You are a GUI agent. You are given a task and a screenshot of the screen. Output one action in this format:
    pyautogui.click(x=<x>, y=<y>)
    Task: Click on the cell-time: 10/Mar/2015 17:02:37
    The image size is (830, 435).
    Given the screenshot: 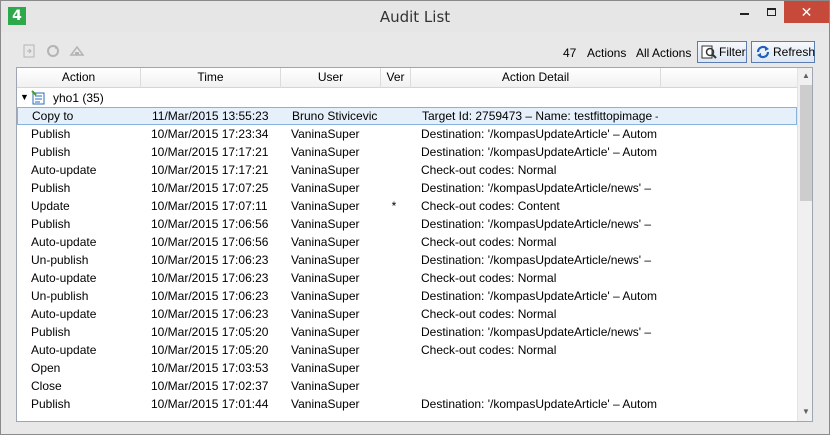 What is the action you would take?
    pyautogui.click(x=210, y=386)
    